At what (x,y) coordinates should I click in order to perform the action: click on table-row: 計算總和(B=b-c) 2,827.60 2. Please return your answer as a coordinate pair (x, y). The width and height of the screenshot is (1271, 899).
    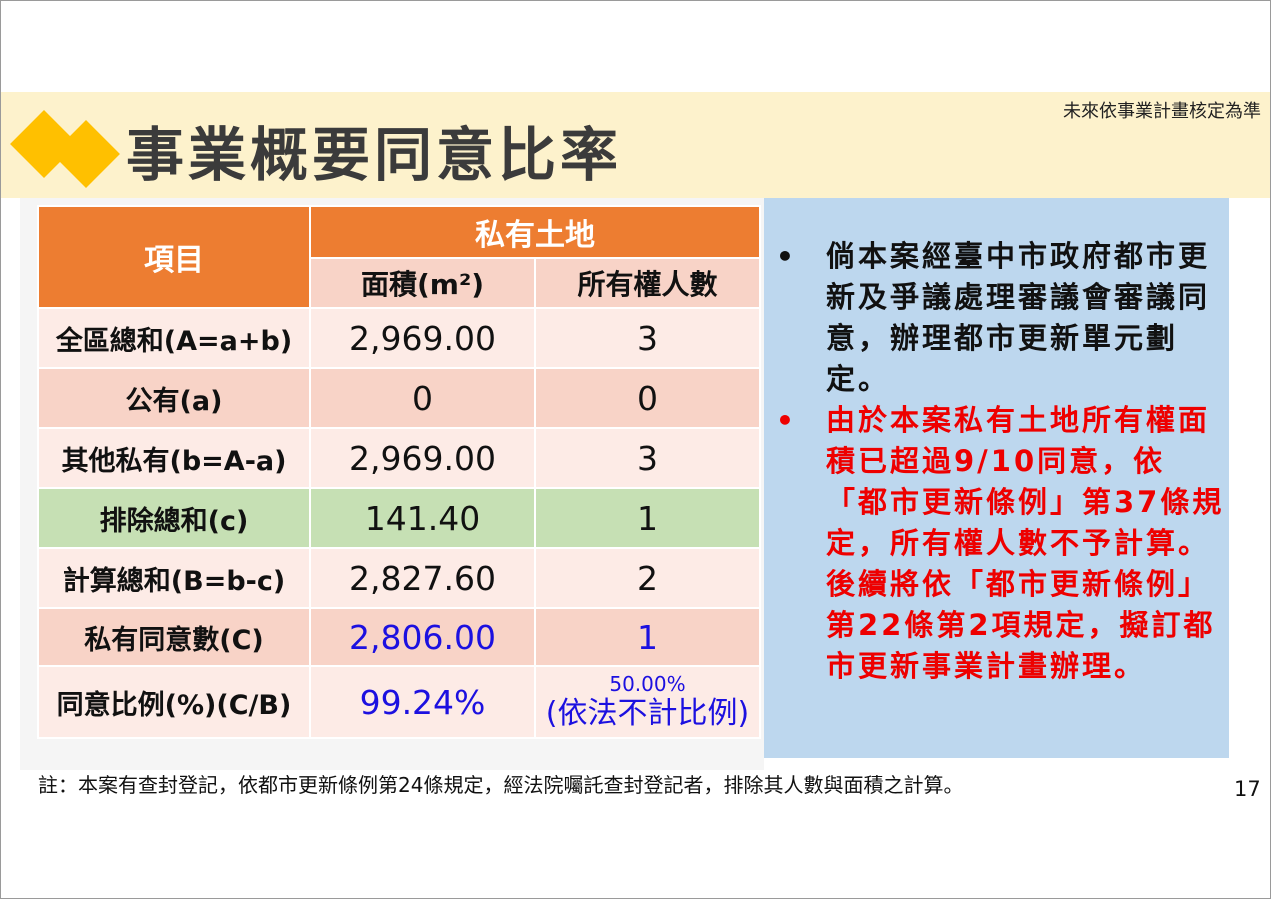
    Looking at the image, I should click on (399, 578).